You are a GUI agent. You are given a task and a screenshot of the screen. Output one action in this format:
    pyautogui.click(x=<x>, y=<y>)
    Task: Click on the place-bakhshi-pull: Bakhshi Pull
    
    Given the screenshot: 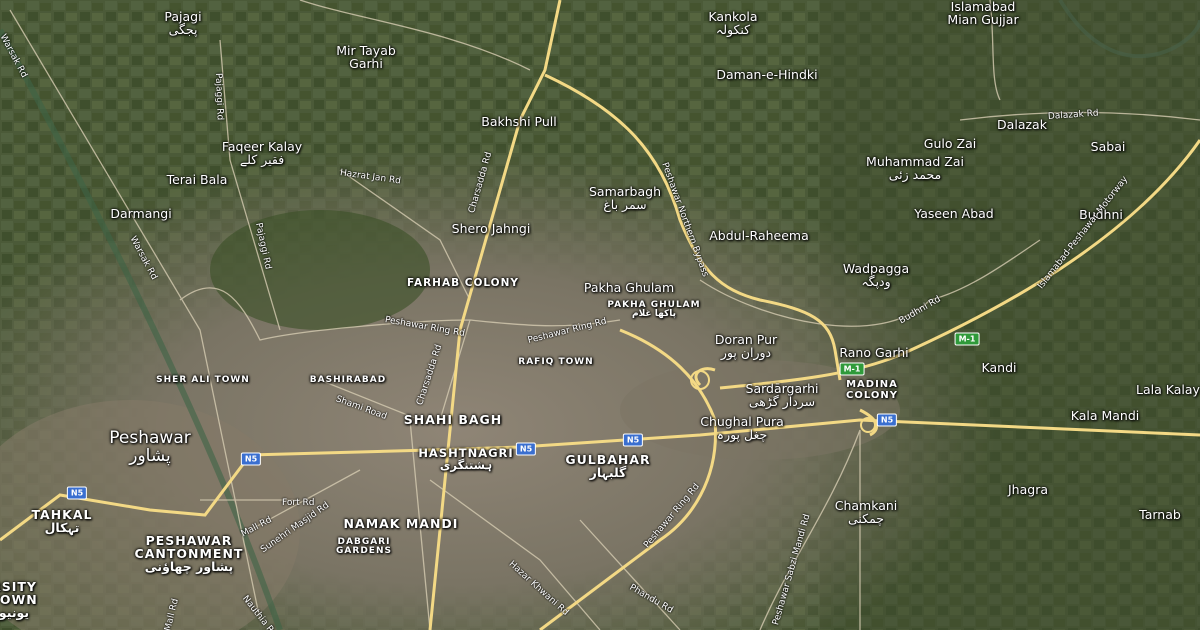 What is the action you would take?
    pyautogui.click(x=518, y=121)
    